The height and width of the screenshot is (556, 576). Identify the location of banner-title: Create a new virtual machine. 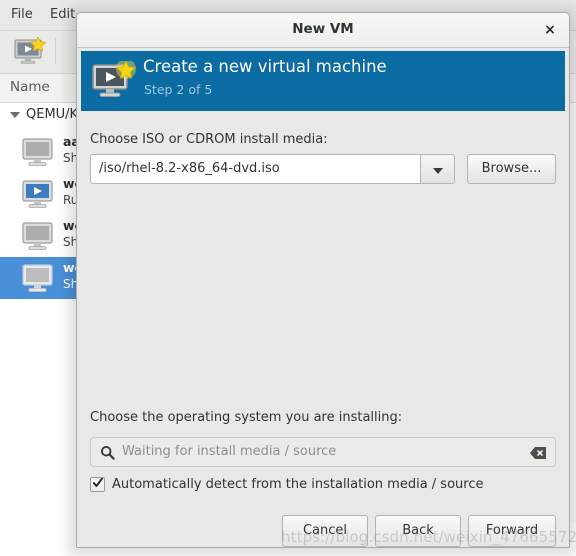
(265, 66).